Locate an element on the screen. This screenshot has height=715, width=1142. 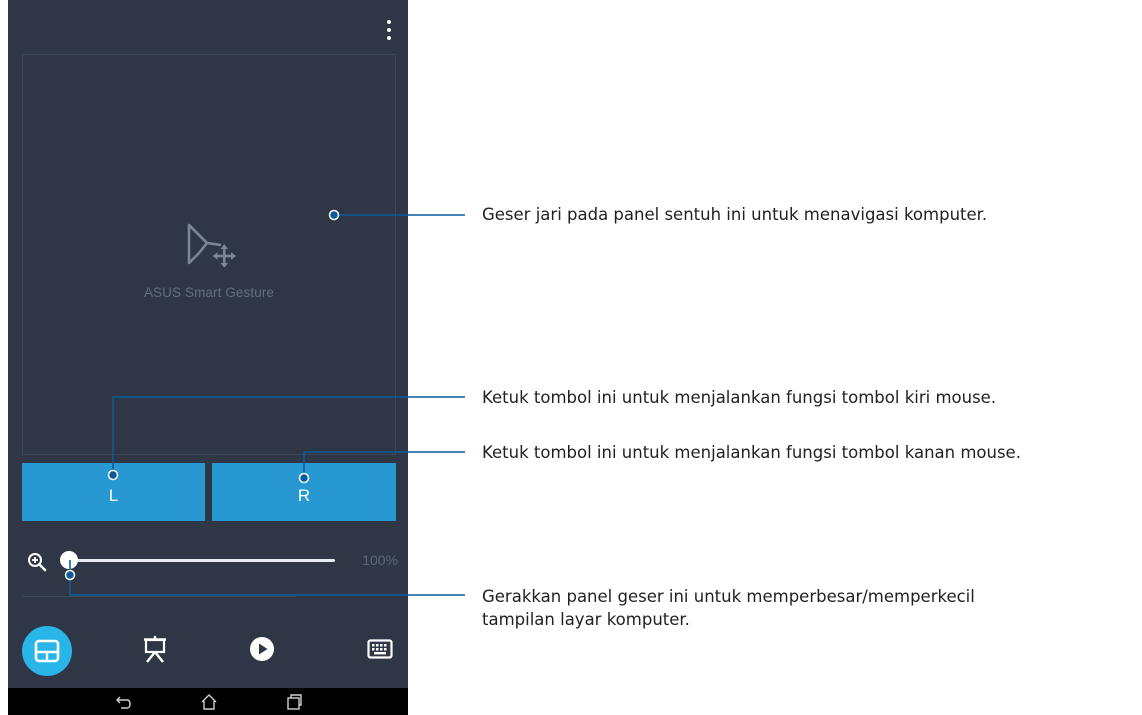
android-nav-bar is located at coordinates (208, 701).